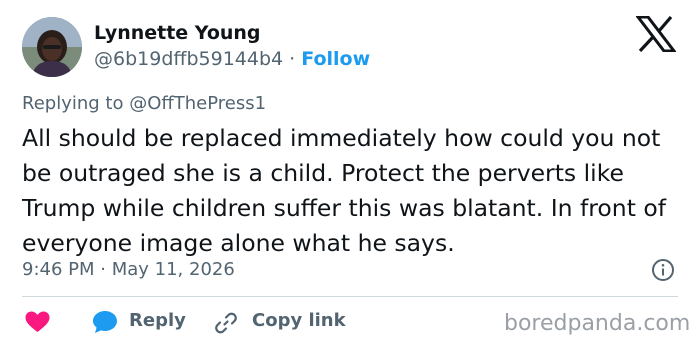 Image resolution: width=700 pixels, height=348 pixels. I want to click on reply-button: Reply, so click(157, 320).